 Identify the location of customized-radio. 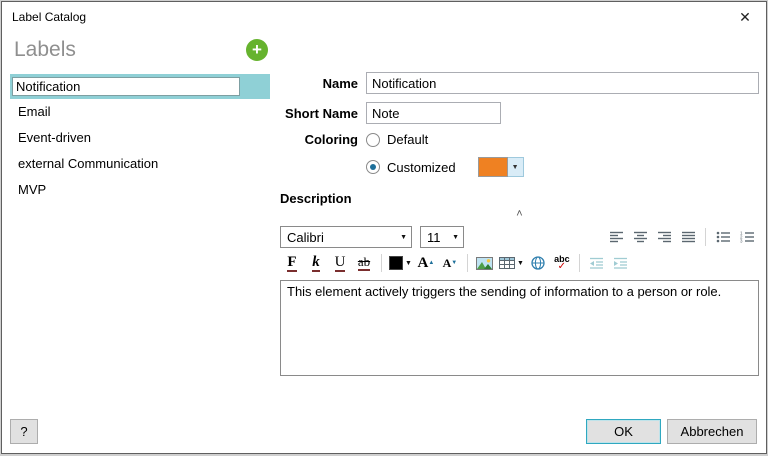
(373, 167).